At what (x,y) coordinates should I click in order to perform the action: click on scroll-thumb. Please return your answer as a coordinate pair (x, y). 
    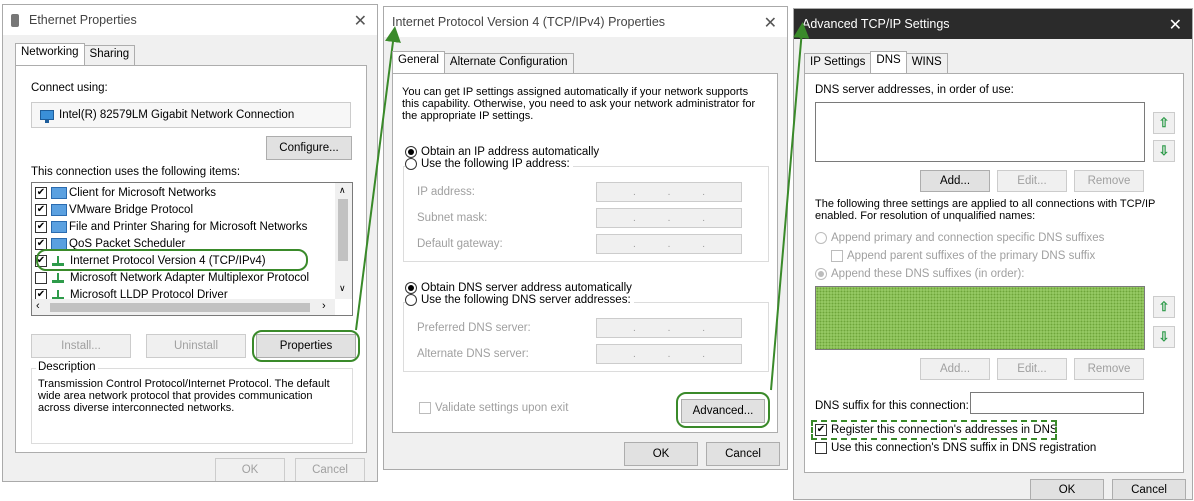
    Looking at the image, I should click on (343, 230).